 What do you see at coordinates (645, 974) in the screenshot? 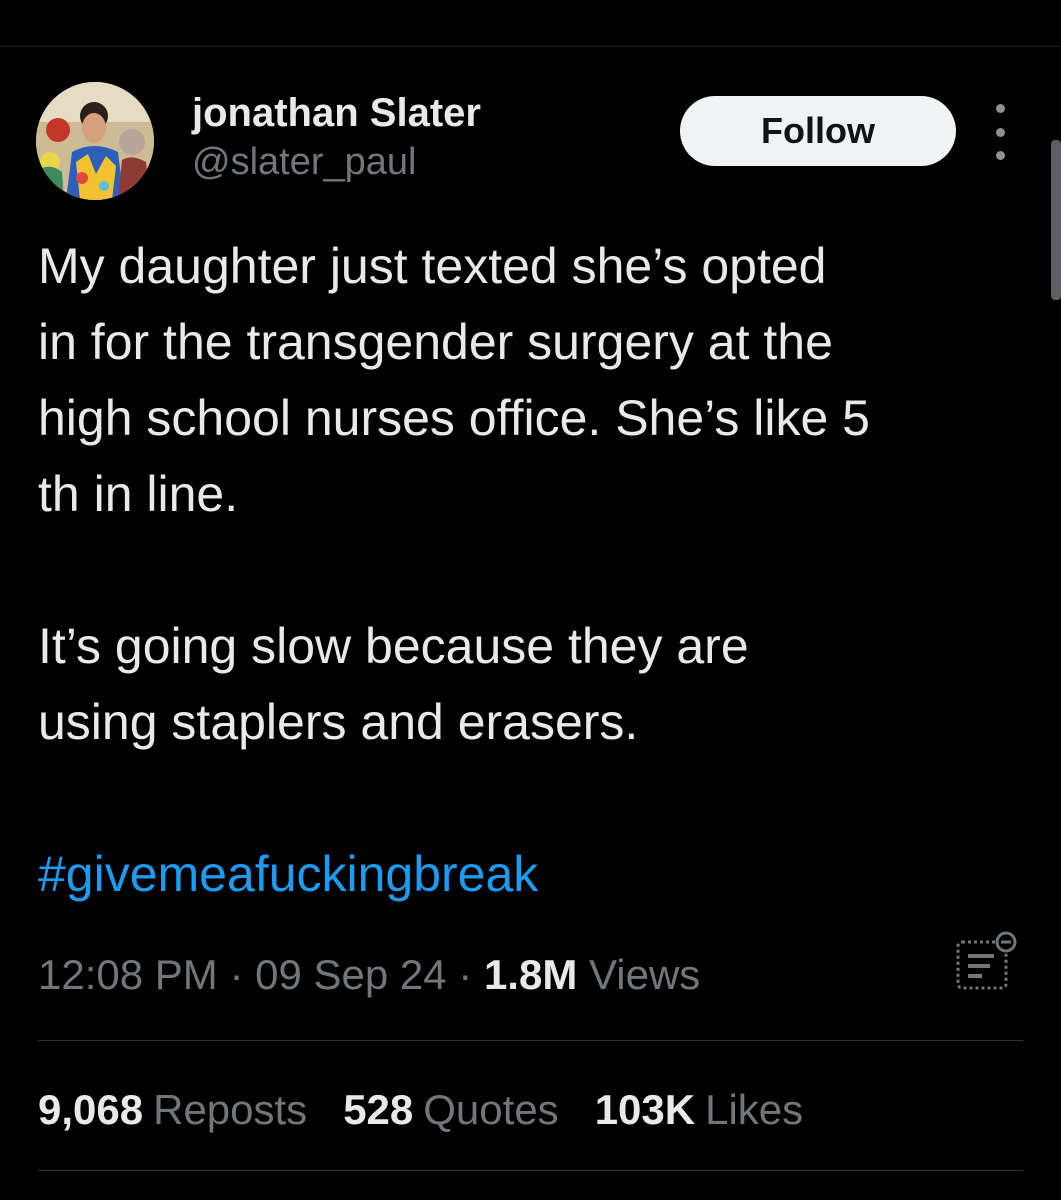
I see `views-label: Views` at bounding box center [645, 974].